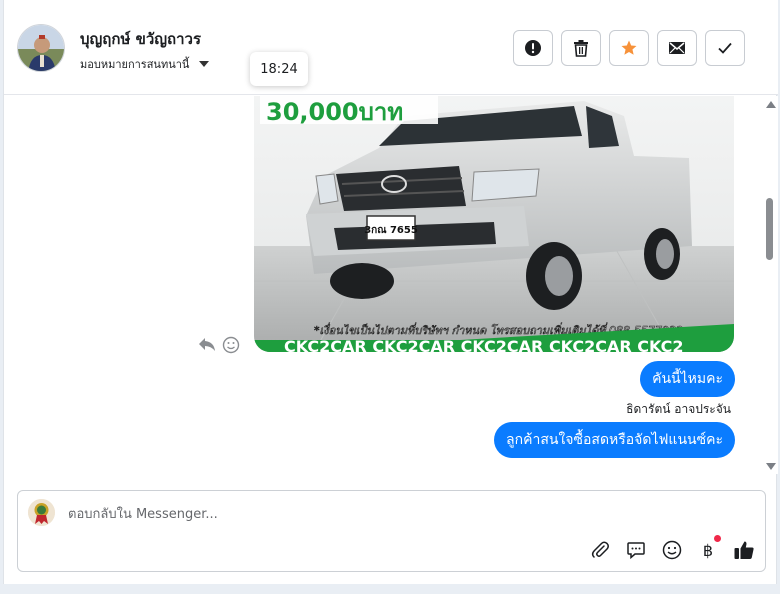 Image resolution: width=780 pixels, height=594 pixels. I want to click on message-scrollbar, so click(770, 285).